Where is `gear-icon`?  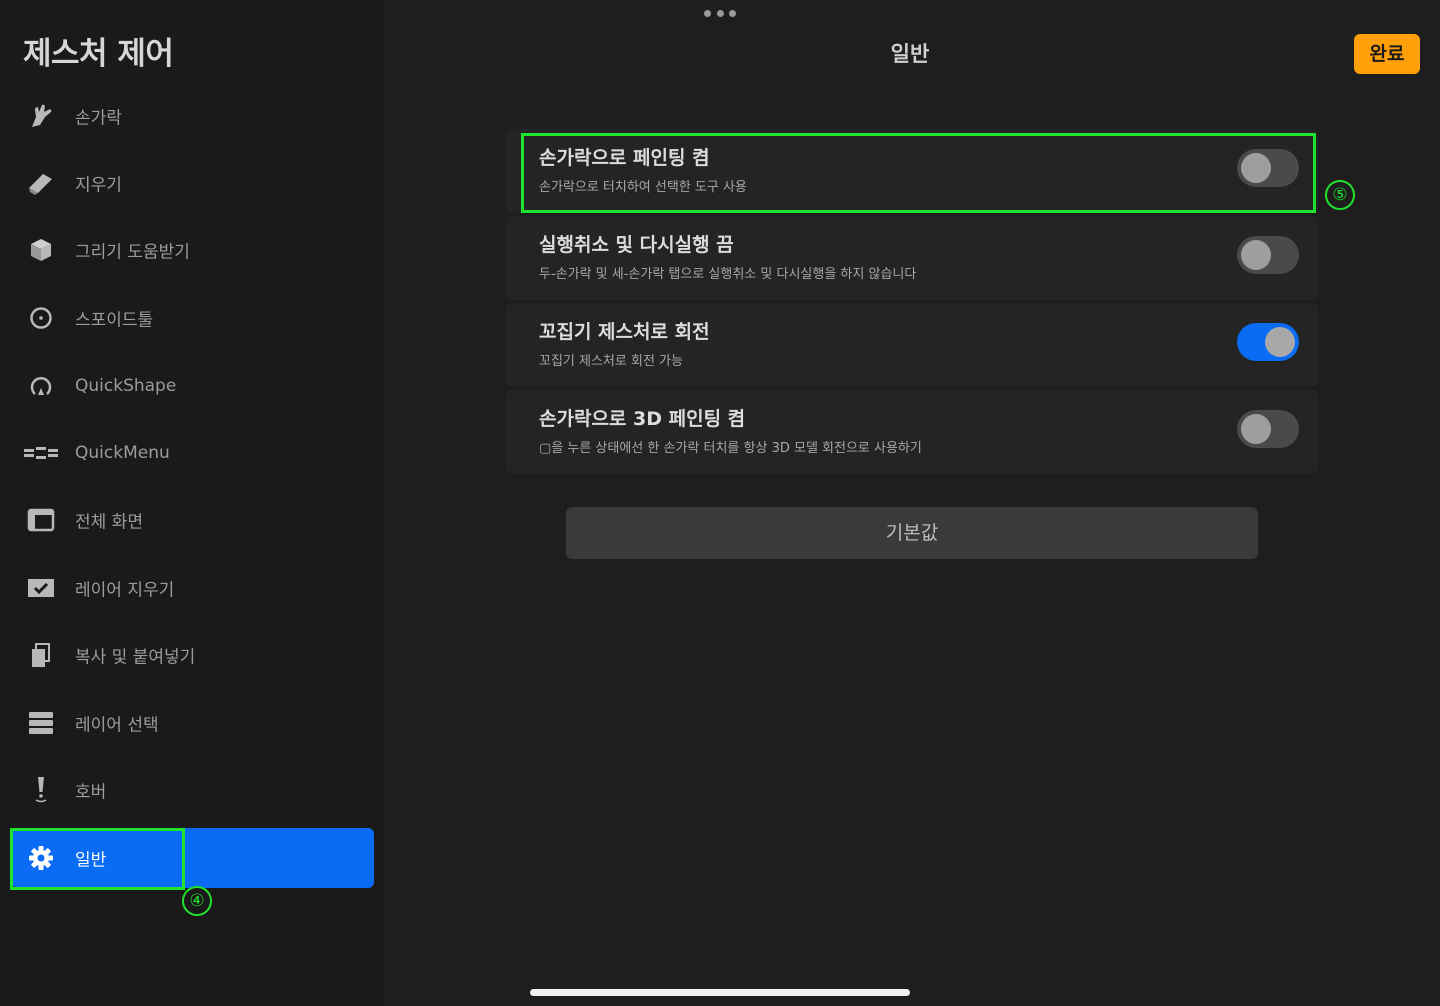
gear-icon is located at coordinates (41, 858).